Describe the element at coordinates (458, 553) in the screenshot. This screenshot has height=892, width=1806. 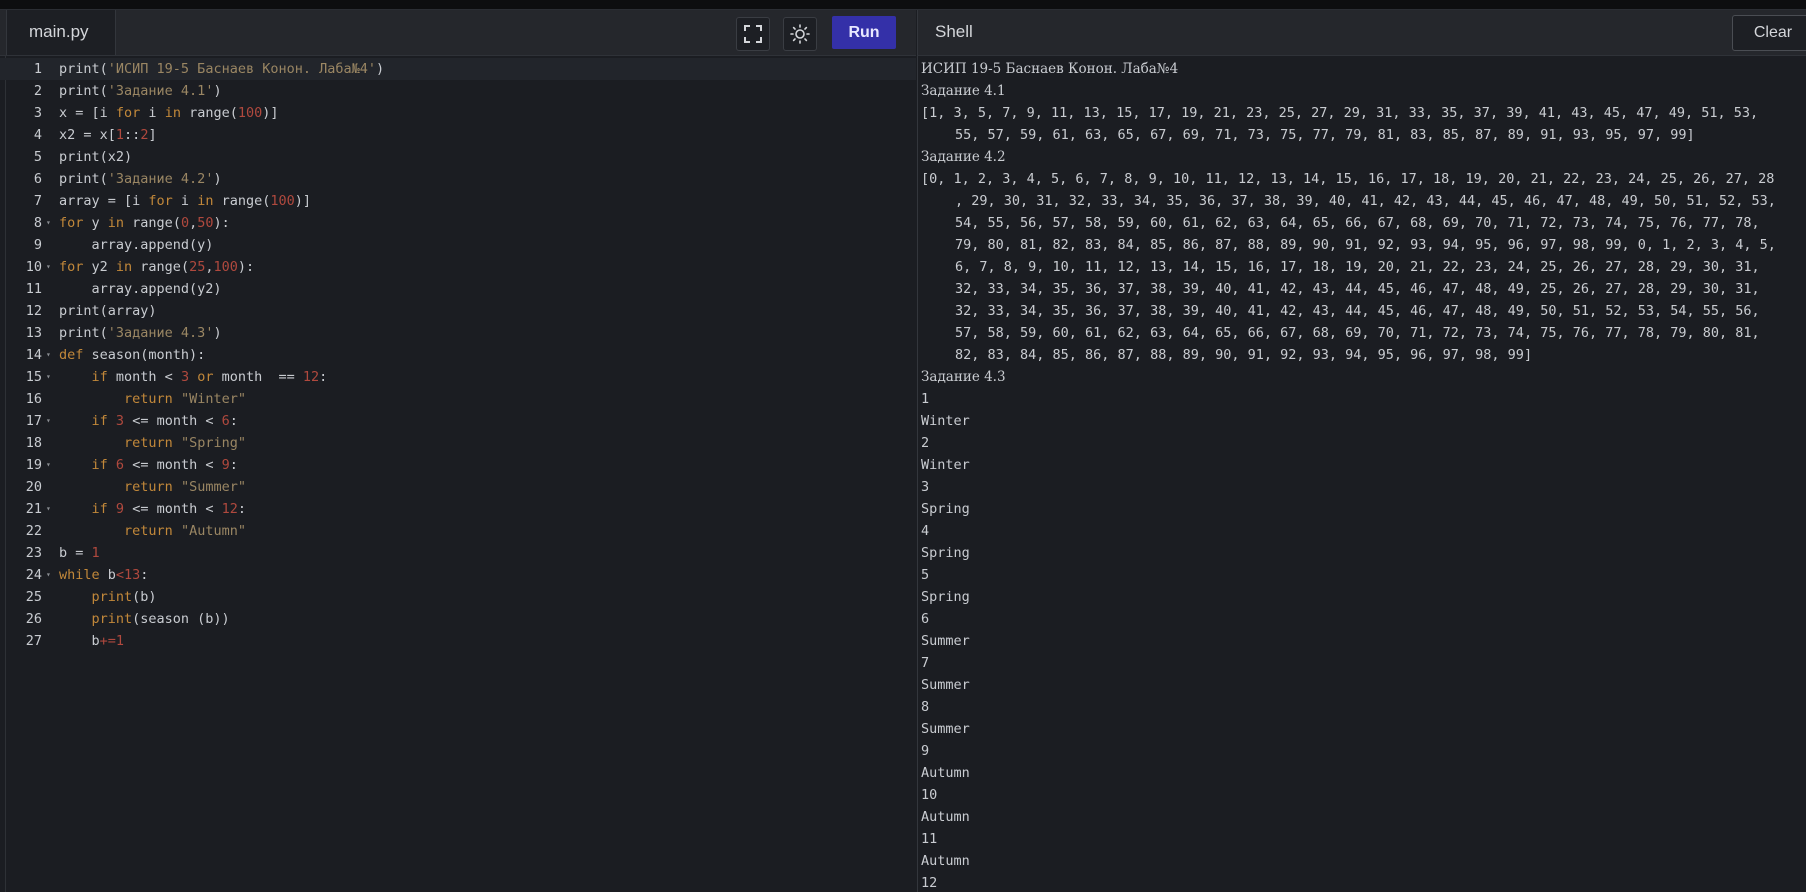
I see `code-line: 23 b = 1` at that location.